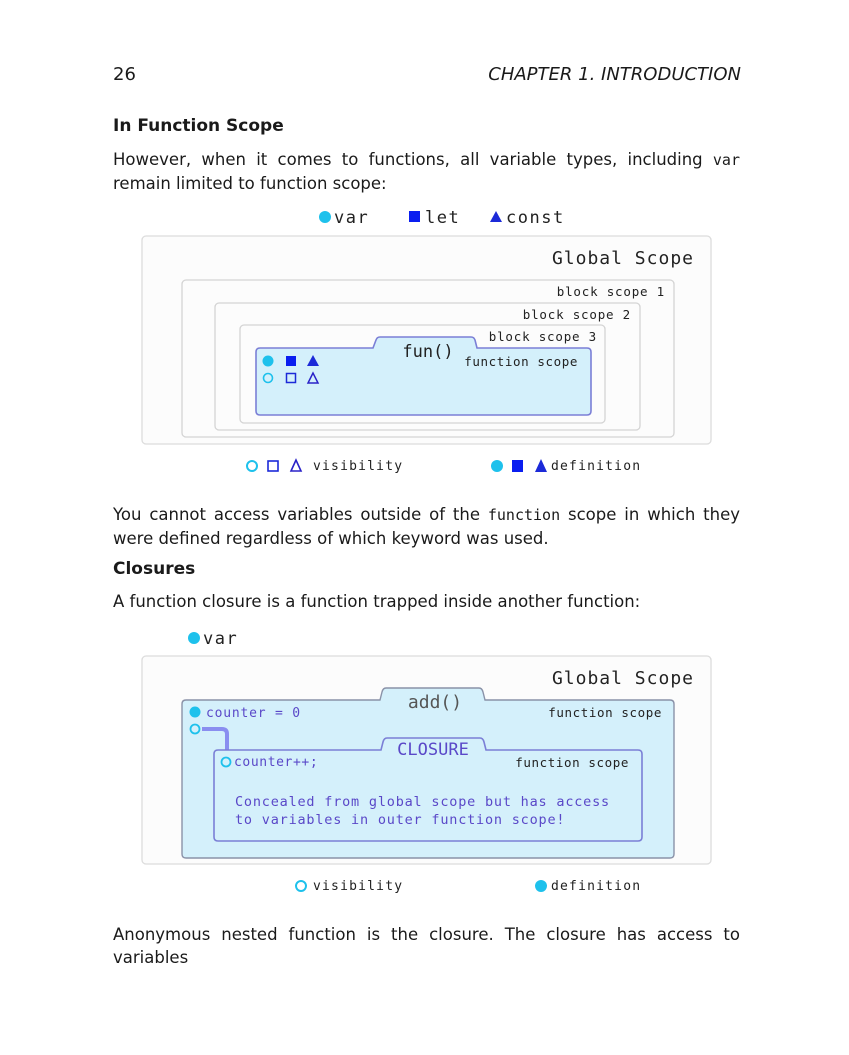 This screenshot has height=1055, width=849. Describe the element at coordinates (572, 762) in the screenshot. I see `closure-function-scope-label: function scope` at that location.